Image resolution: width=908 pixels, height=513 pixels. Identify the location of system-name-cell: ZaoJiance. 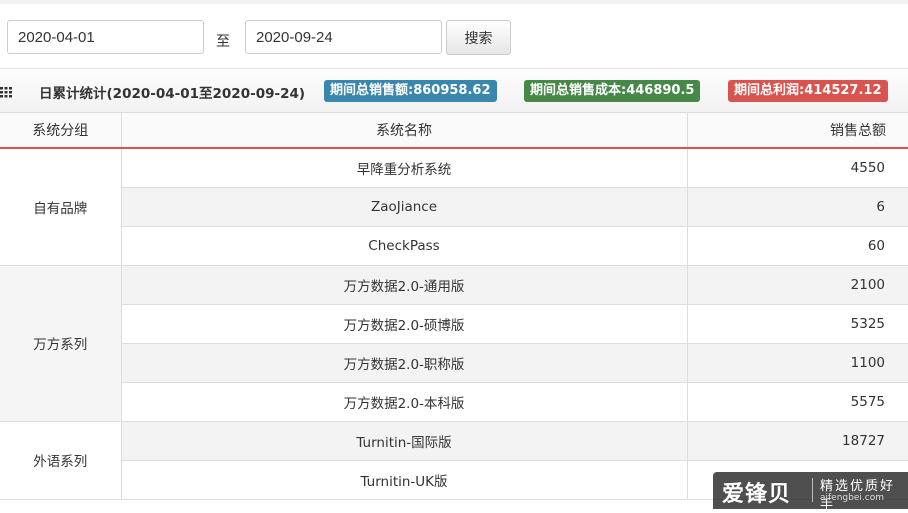
(404, 207).